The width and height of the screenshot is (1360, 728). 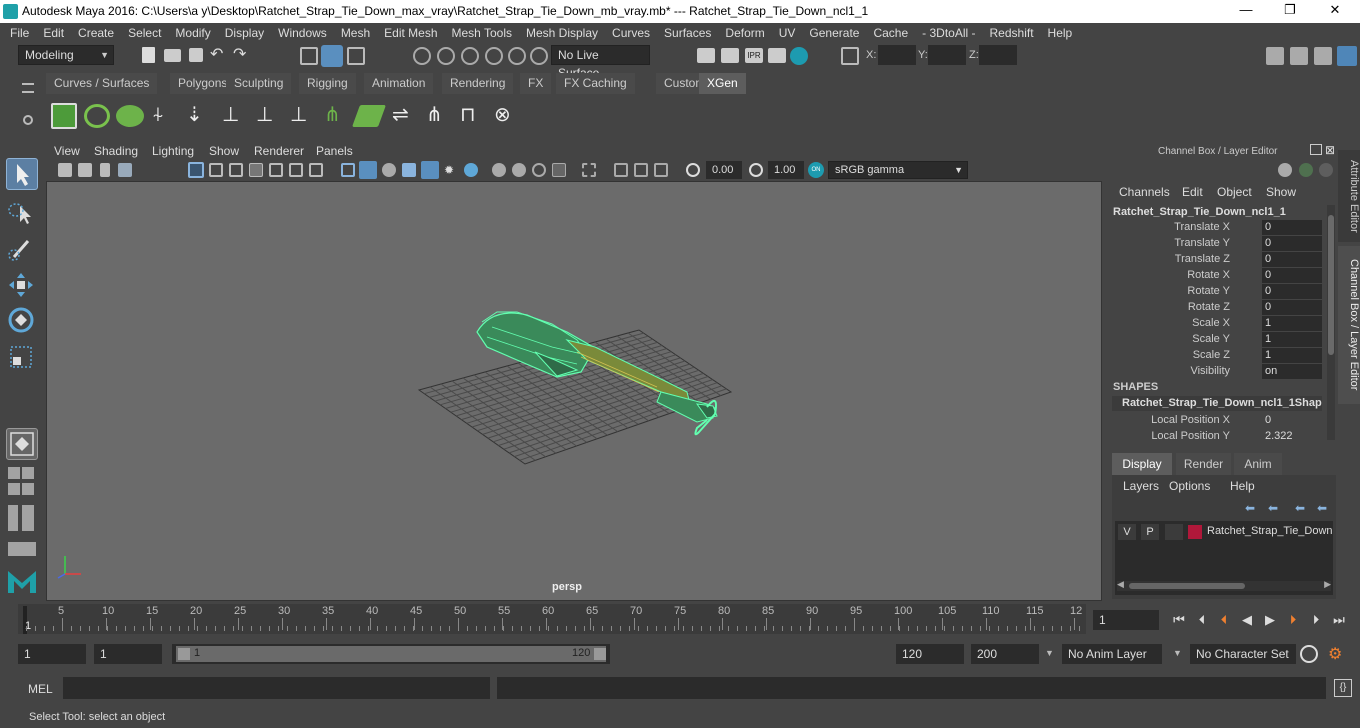 I want to click on shelf-tab-curves-surfaces: Curves / Surfaces, so click(x=102, y=83).